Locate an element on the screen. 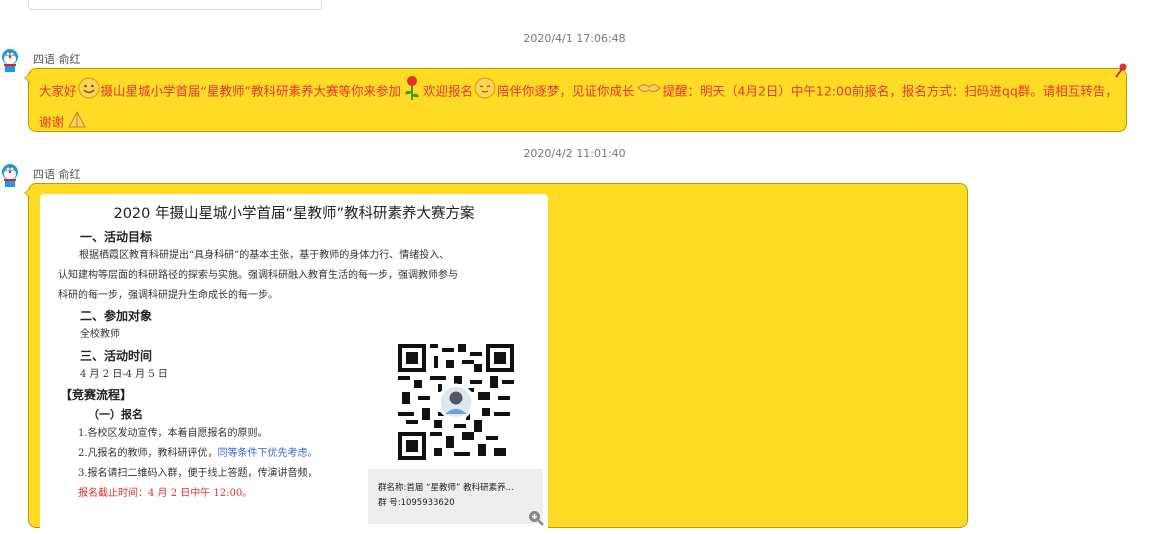  rose-icon is located at coordinates (412, 92).